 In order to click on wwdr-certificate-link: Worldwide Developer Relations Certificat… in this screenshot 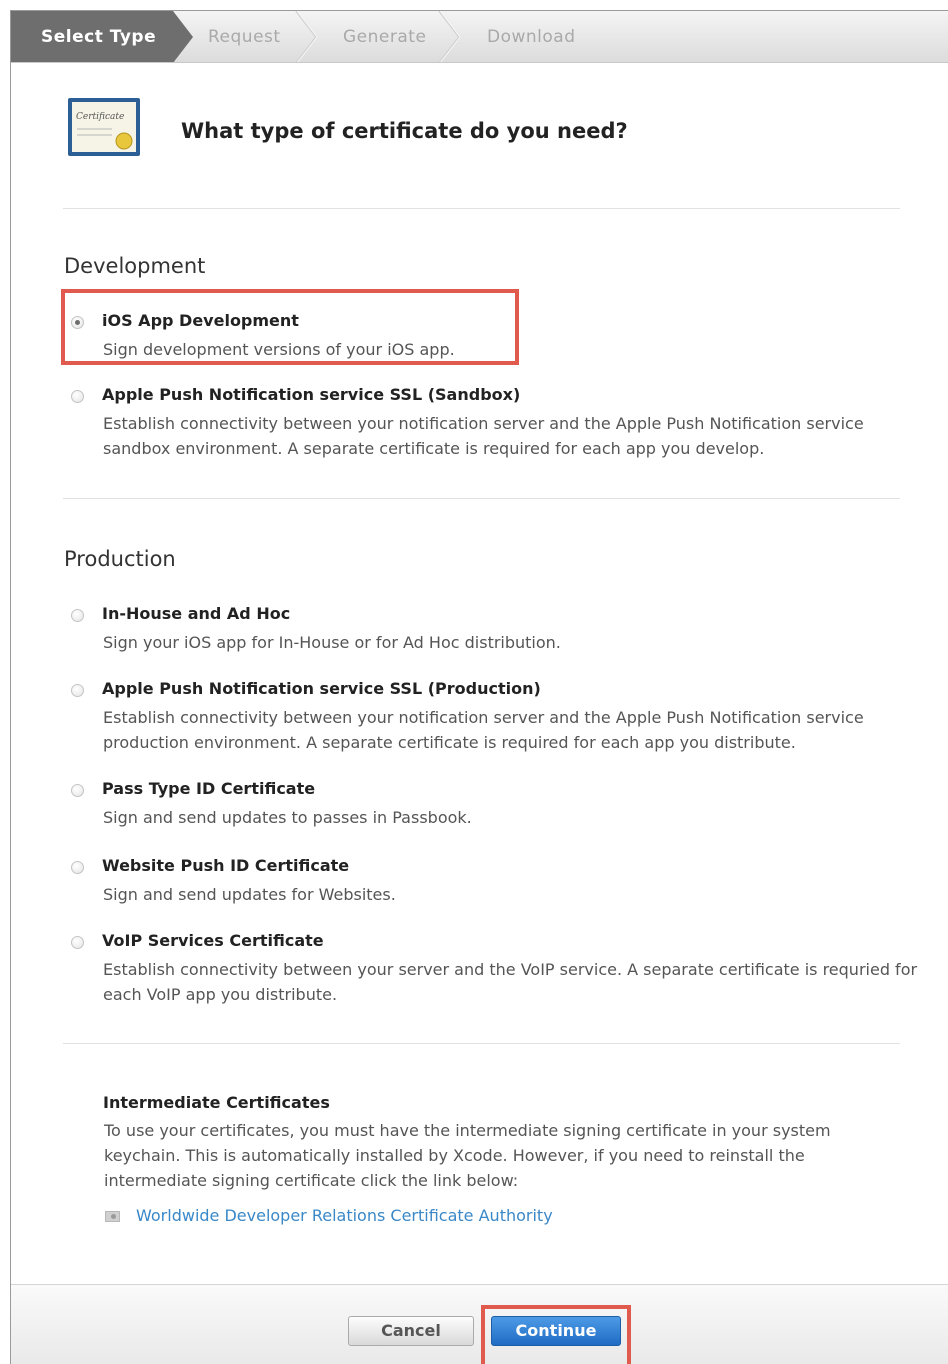, I will do `click(344, 1215)`.